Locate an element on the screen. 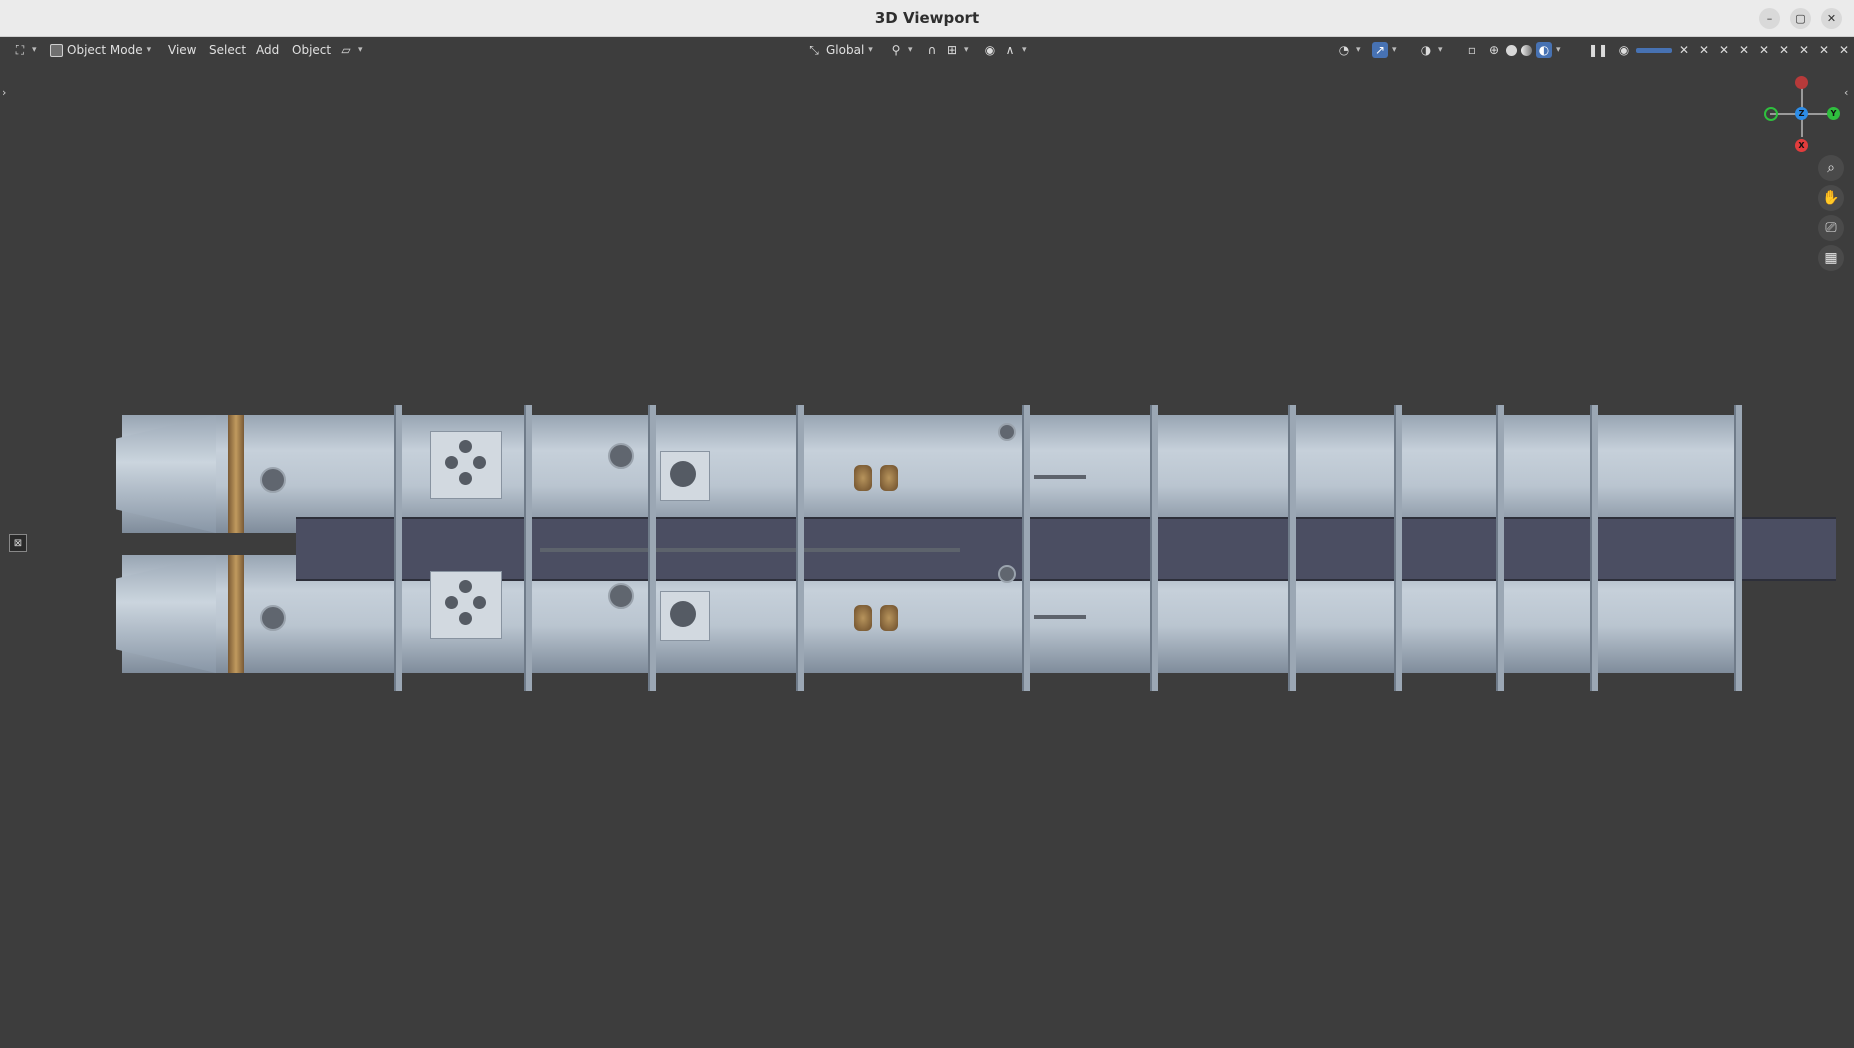  gizmo-x-ball: X is located at coordinates (1801, 145).